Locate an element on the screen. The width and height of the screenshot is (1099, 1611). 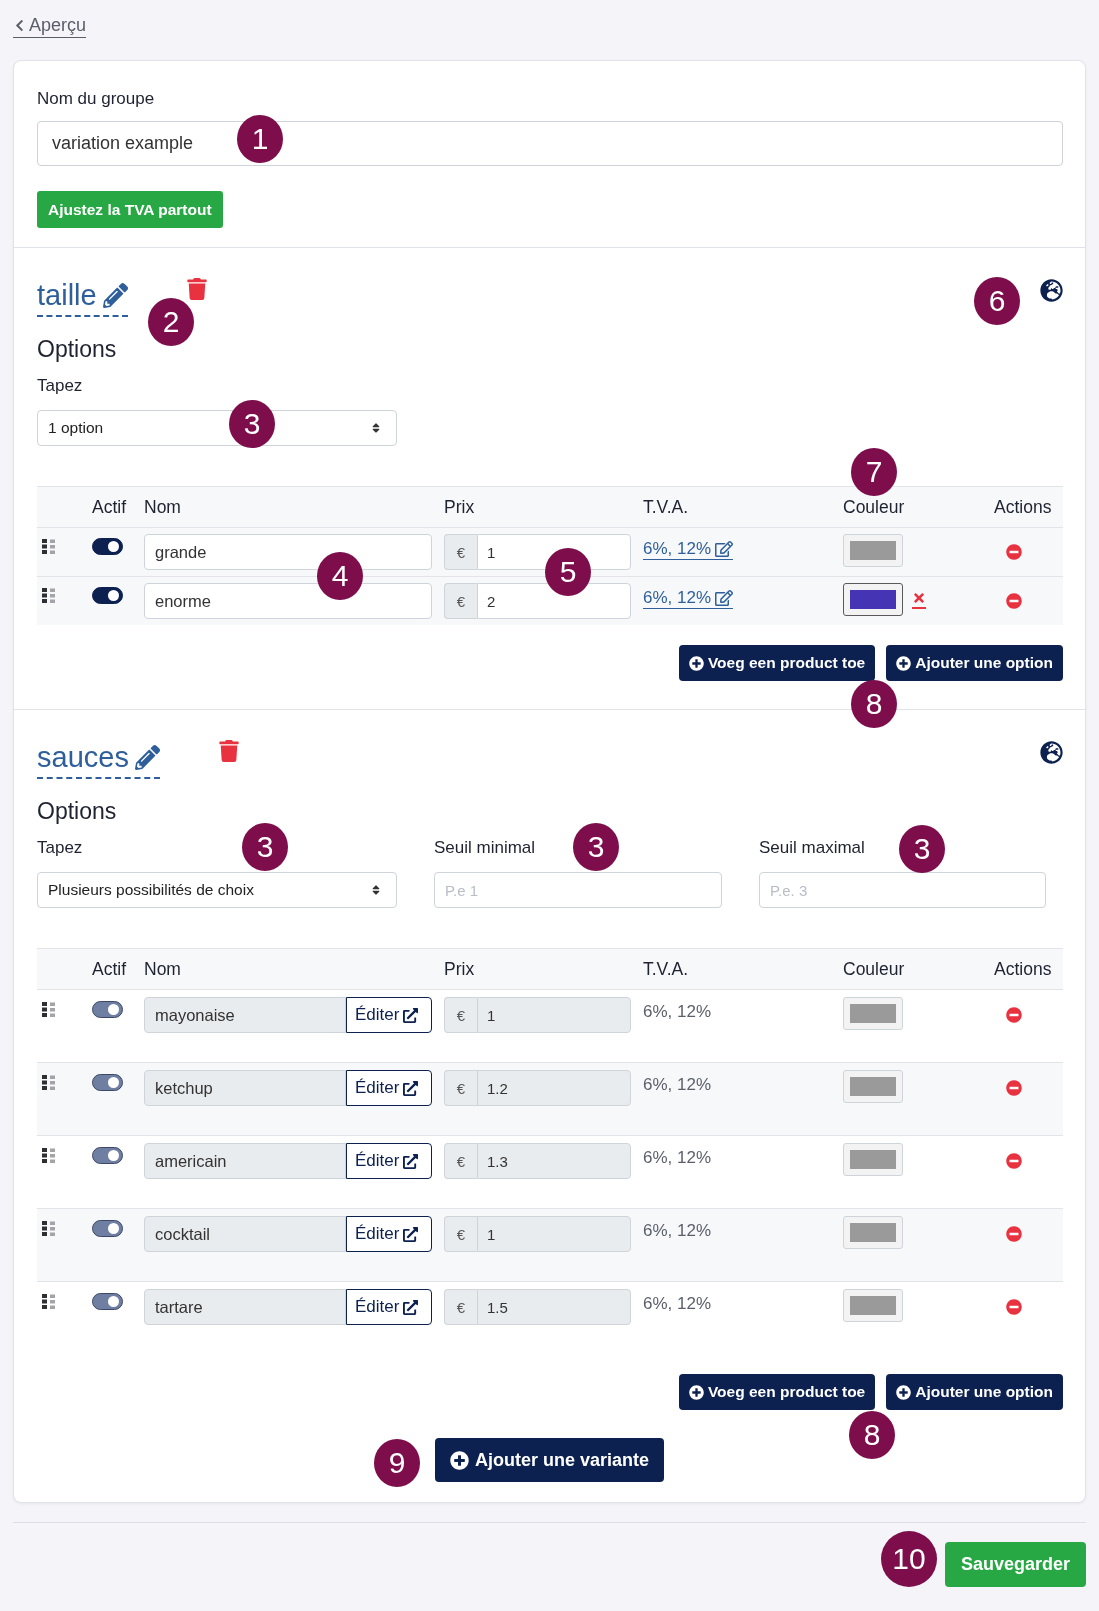
threshold-input: P.e. 3 is located at coordinates (902, 890).